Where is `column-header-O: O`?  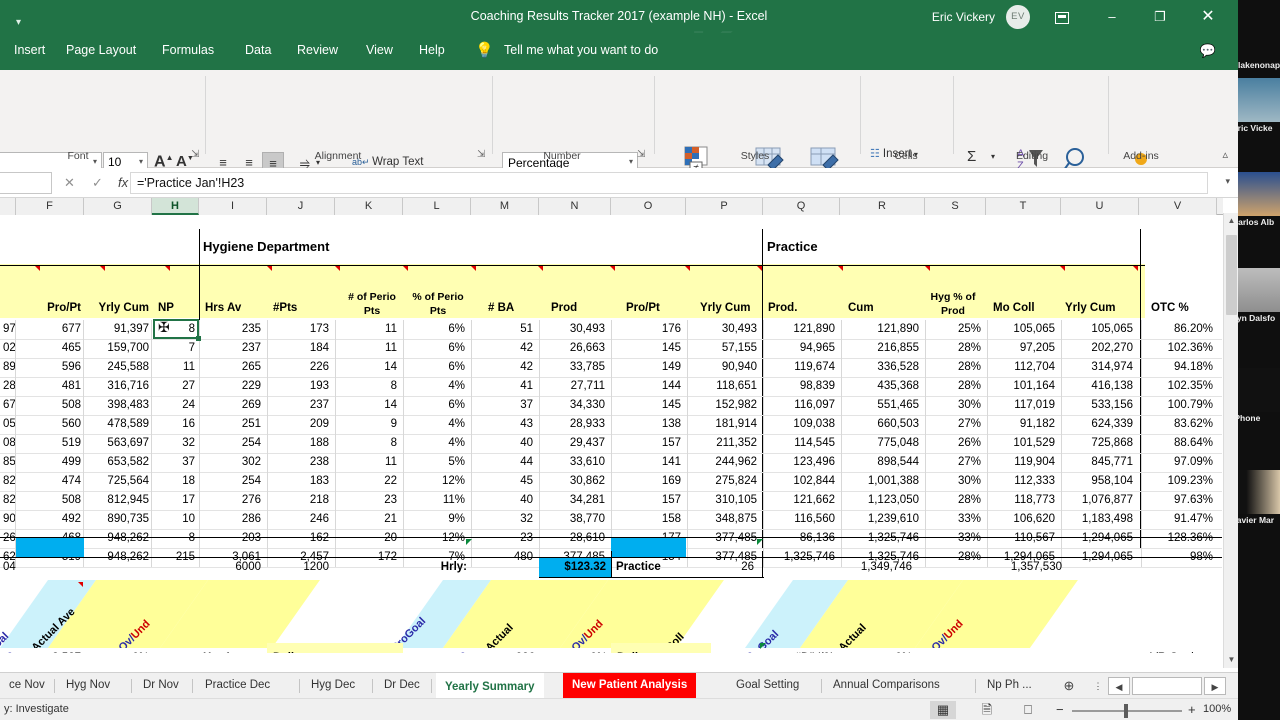 column-header-O: O is located at coordinates (648, 206).